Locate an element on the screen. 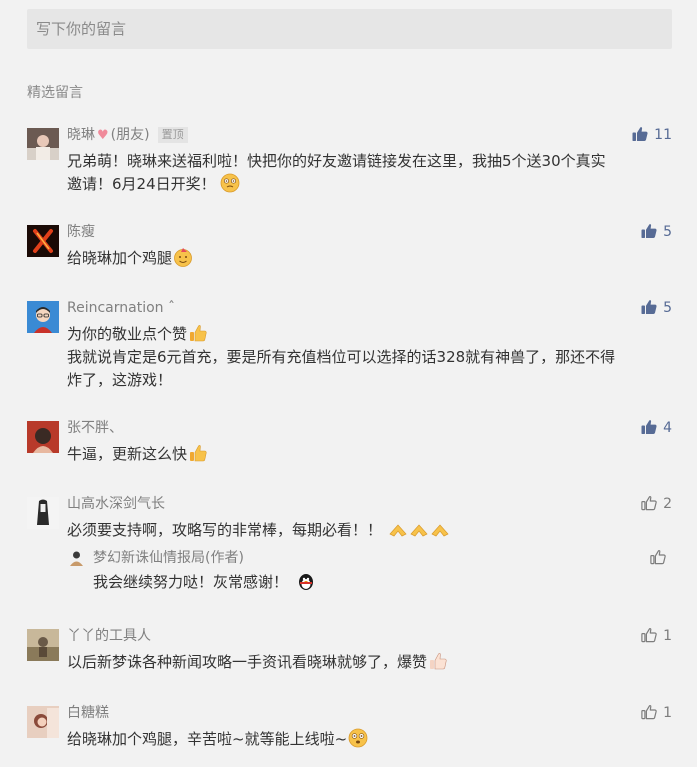 The width and height of the screenshot is (697, 767). comment-text: 以后新梦诛各种新闻攻略一手资讯看晓琳就够了，爆赞 is located at coordinates (369, 662).